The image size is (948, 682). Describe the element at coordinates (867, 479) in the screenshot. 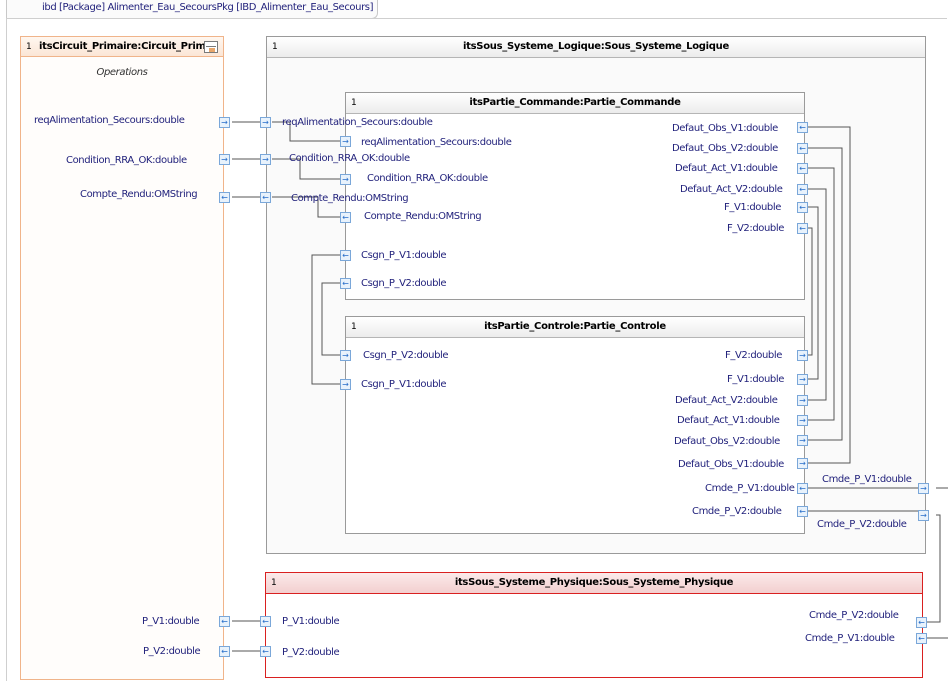

I see `logique-cmde-v1-label: Cmde_P_V1:double` at that location.